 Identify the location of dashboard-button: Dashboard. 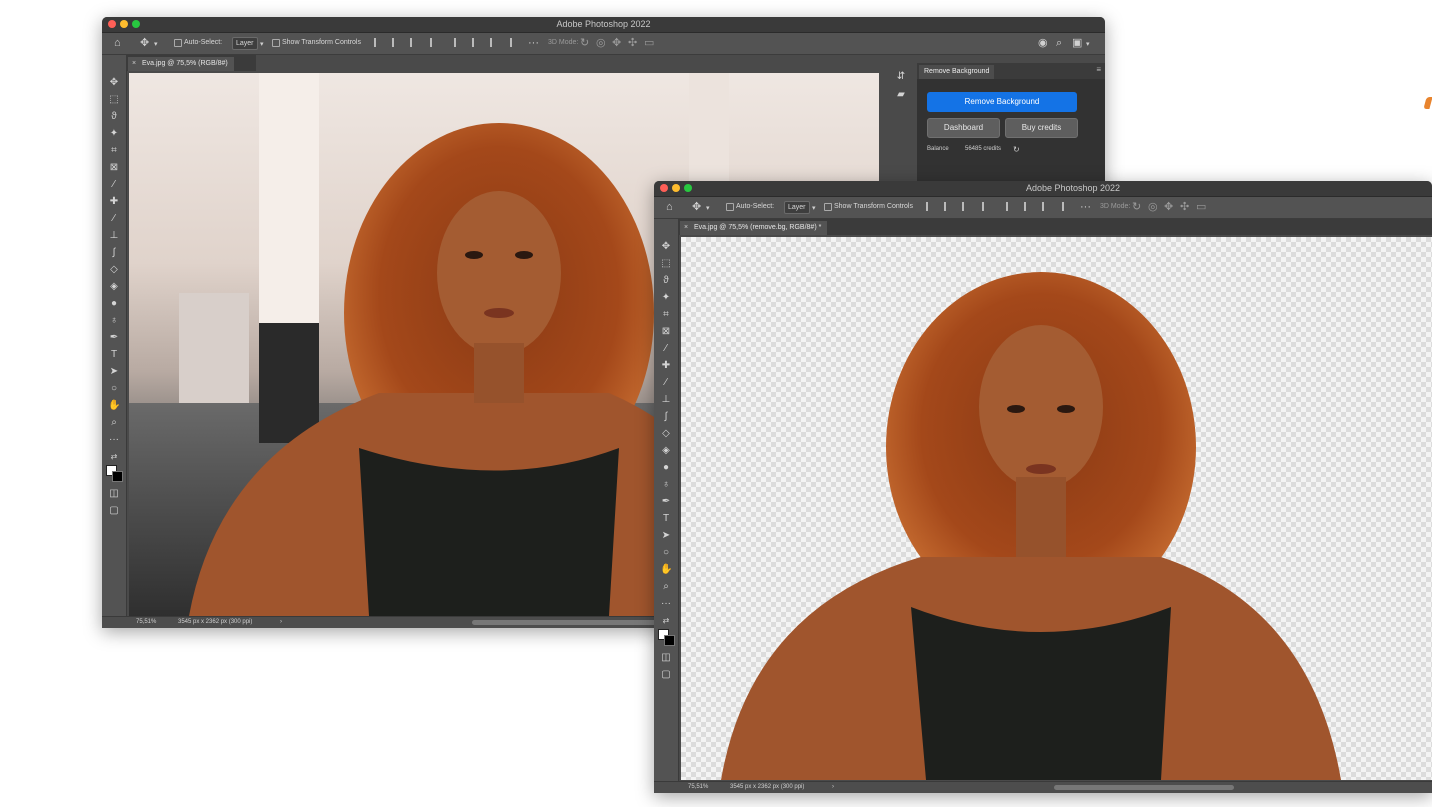
(963, 128).